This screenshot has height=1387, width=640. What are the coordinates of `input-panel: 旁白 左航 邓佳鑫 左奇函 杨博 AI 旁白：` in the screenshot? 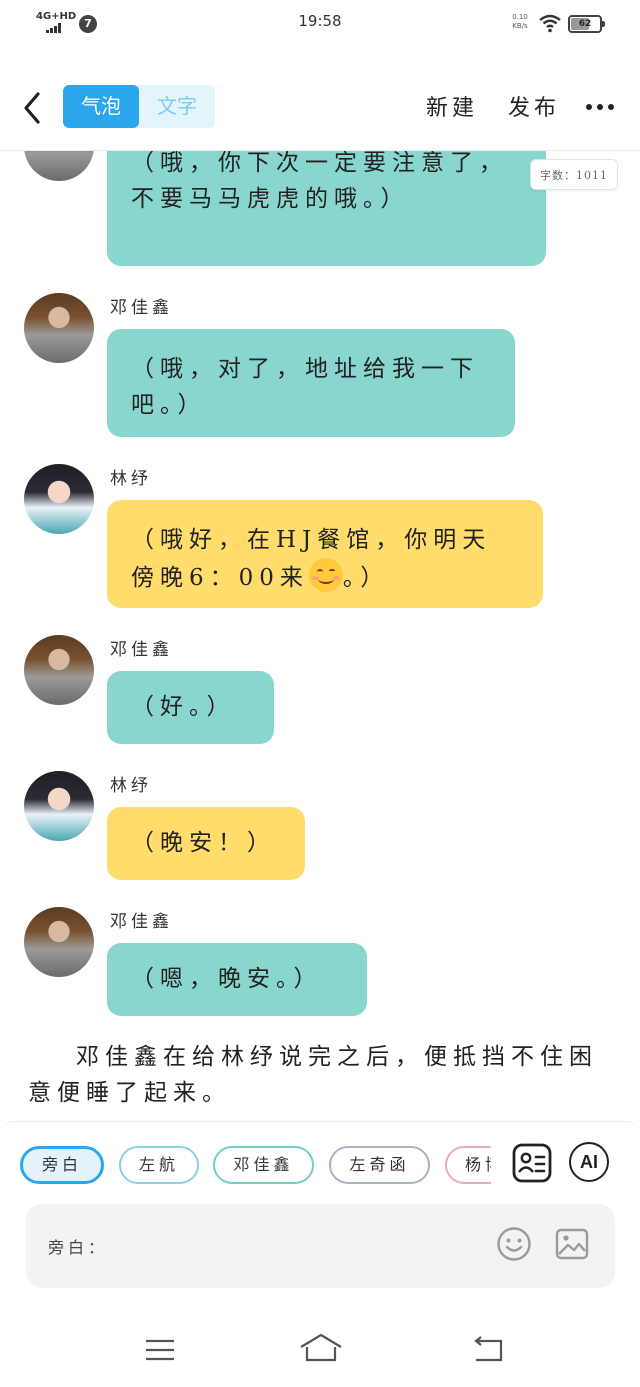 It's located at (320, 1218).